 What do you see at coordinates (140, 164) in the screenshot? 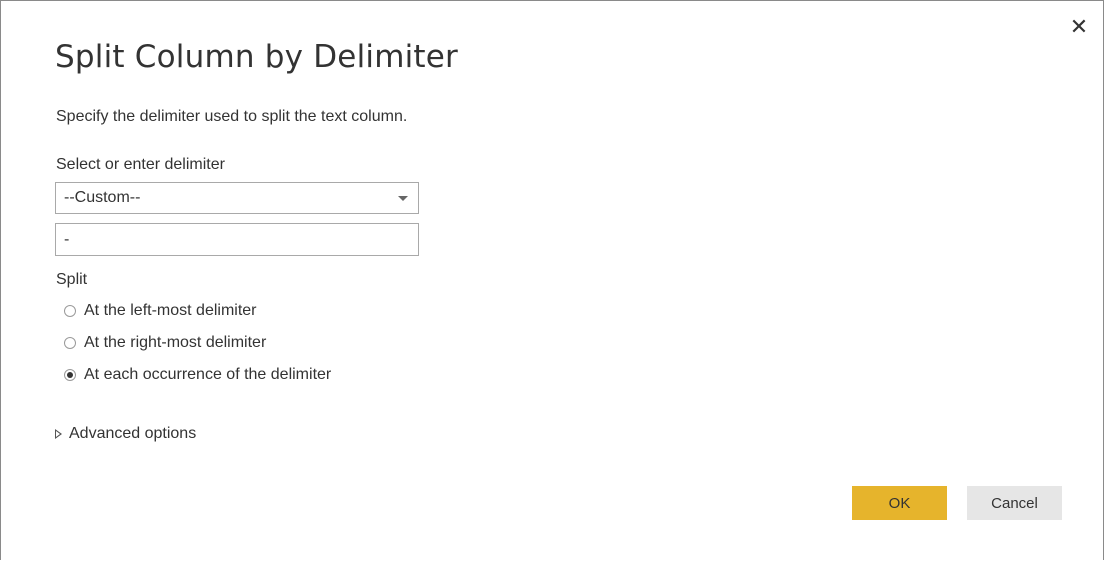
I see `delimiter-label: Select or enter delimiter` at bounding box center [140, 164].